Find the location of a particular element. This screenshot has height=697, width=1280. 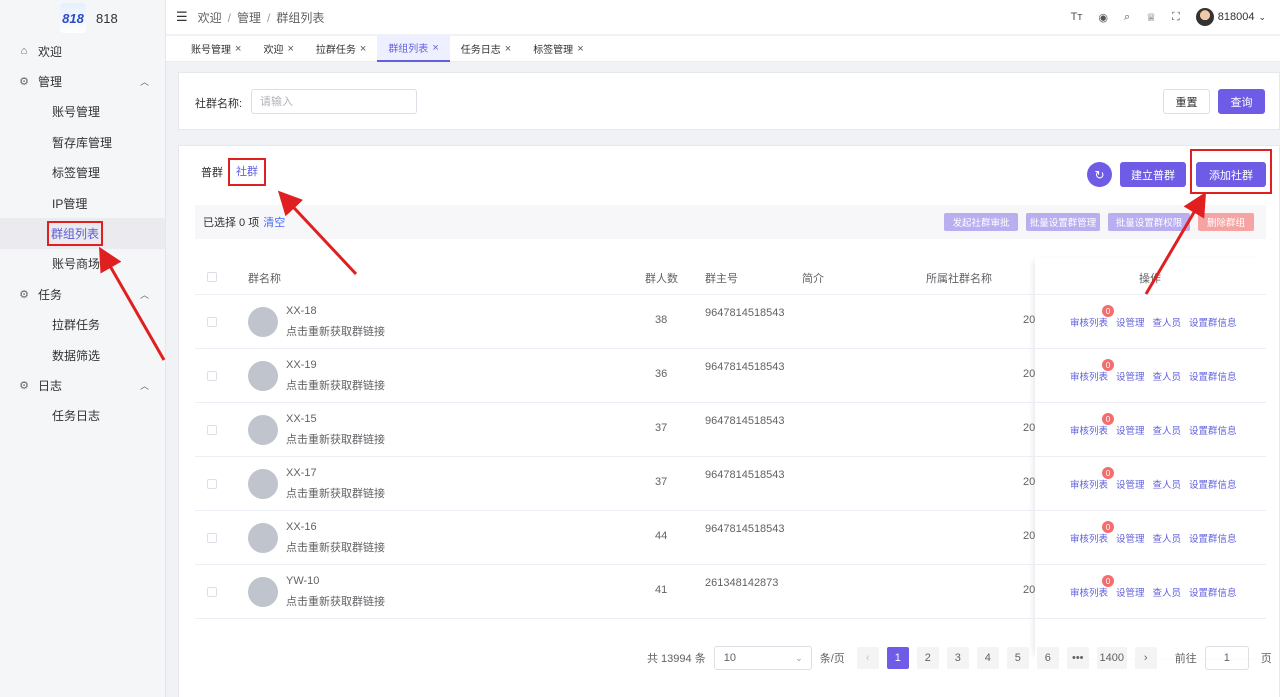

tab-normal-group: 普群 is located at coordinates (212, 172).